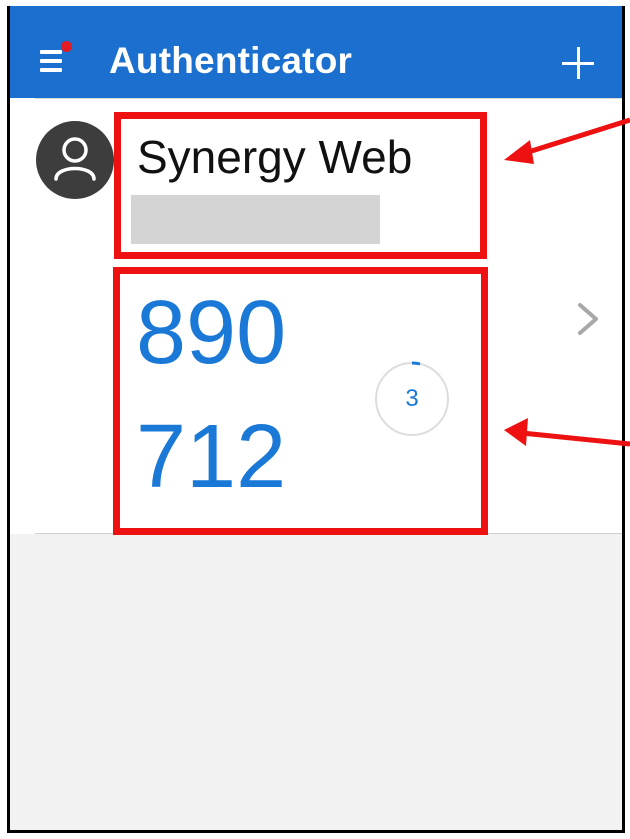 This screenshot has width=630, height=839. I want to click on person-icon, so click(75, 159).